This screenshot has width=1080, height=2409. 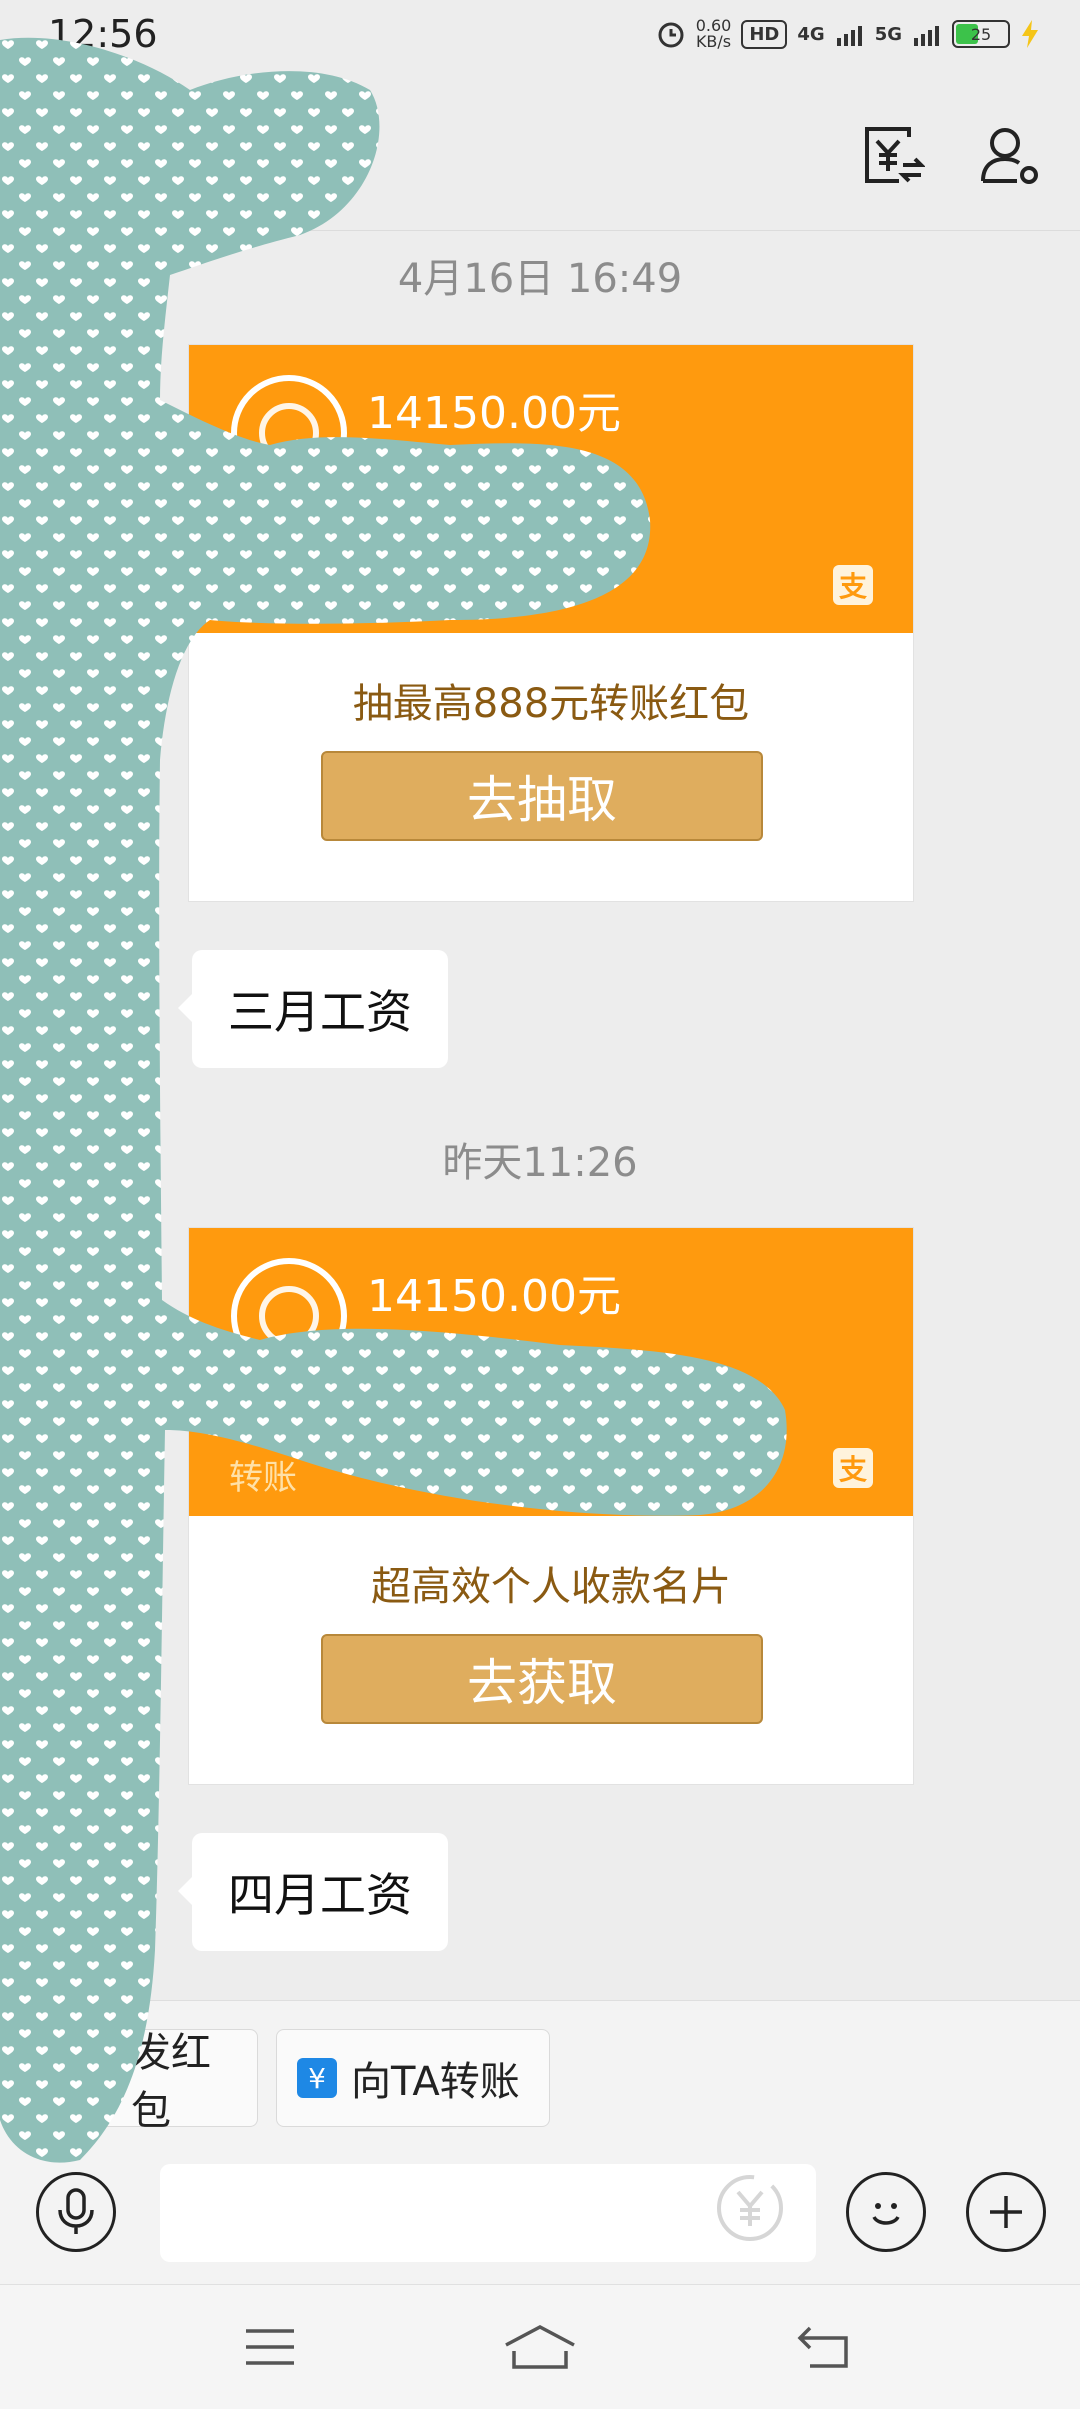 I want to click on red-packet-label: 发红包, so click(x=171, y=2082).